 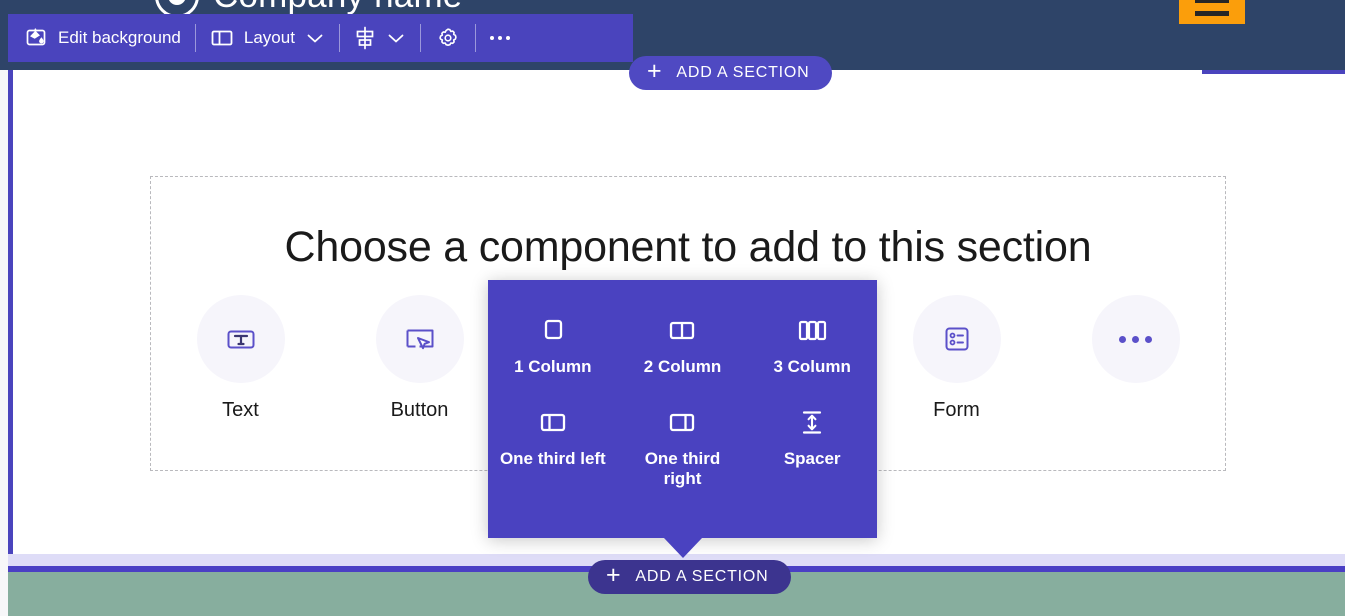 I want to click on form-list-icon, so click(x=956, y=339).